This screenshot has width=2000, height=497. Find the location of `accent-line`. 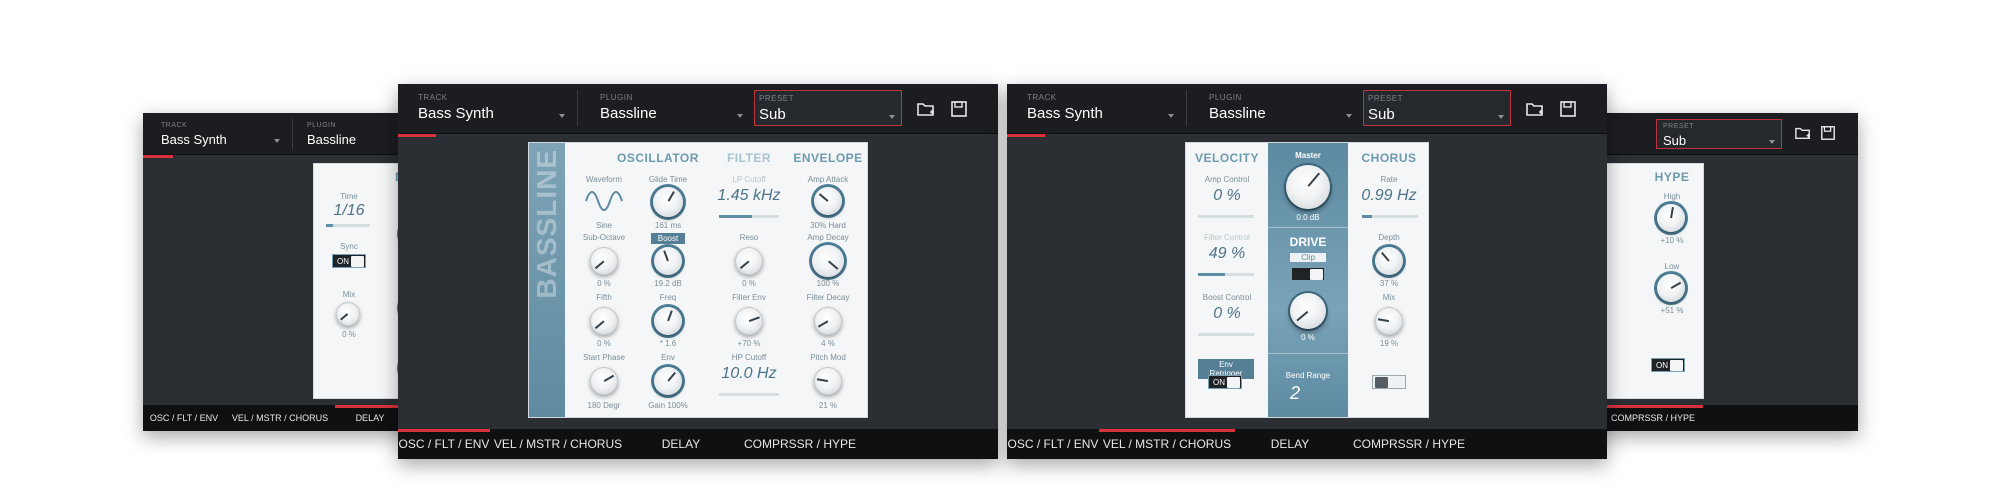

accent-line is located at coordinates (1026, 135).